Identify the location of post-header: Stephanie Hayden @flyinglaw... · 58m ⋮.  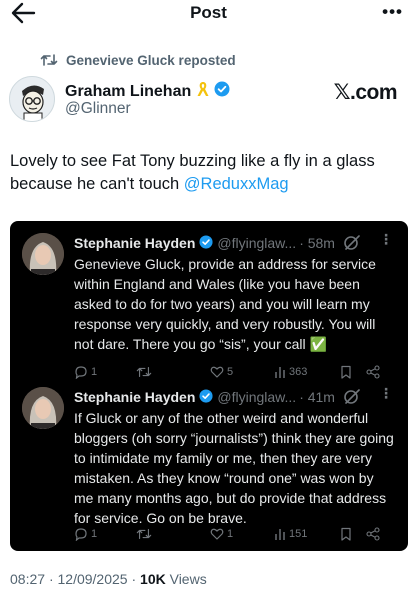
(237, 242).